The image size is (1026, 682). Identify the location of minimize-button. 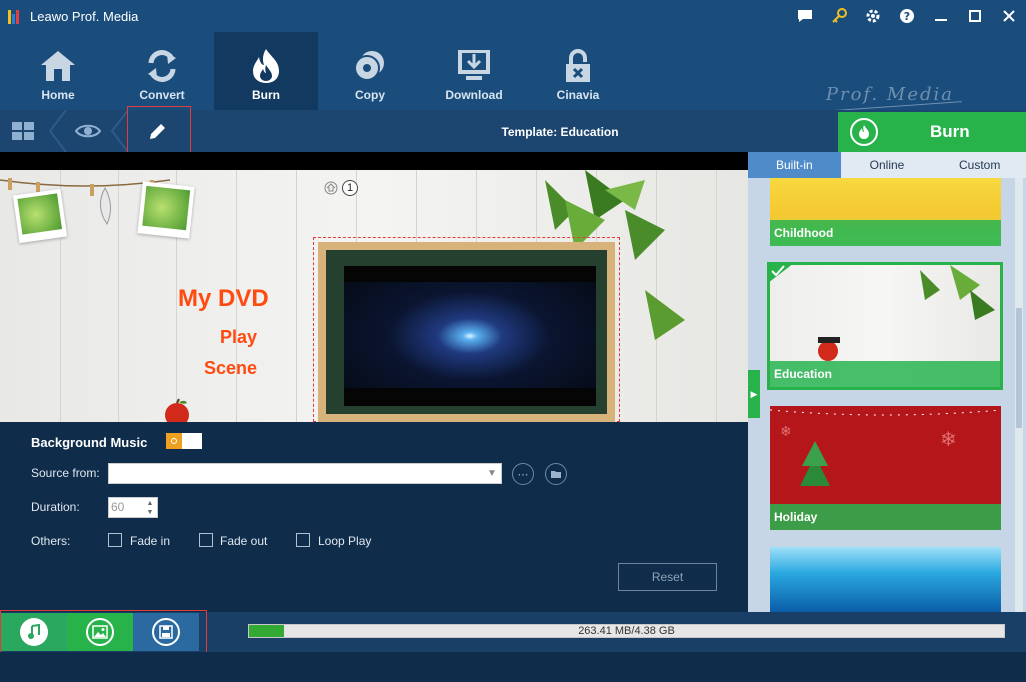
(941, 16).